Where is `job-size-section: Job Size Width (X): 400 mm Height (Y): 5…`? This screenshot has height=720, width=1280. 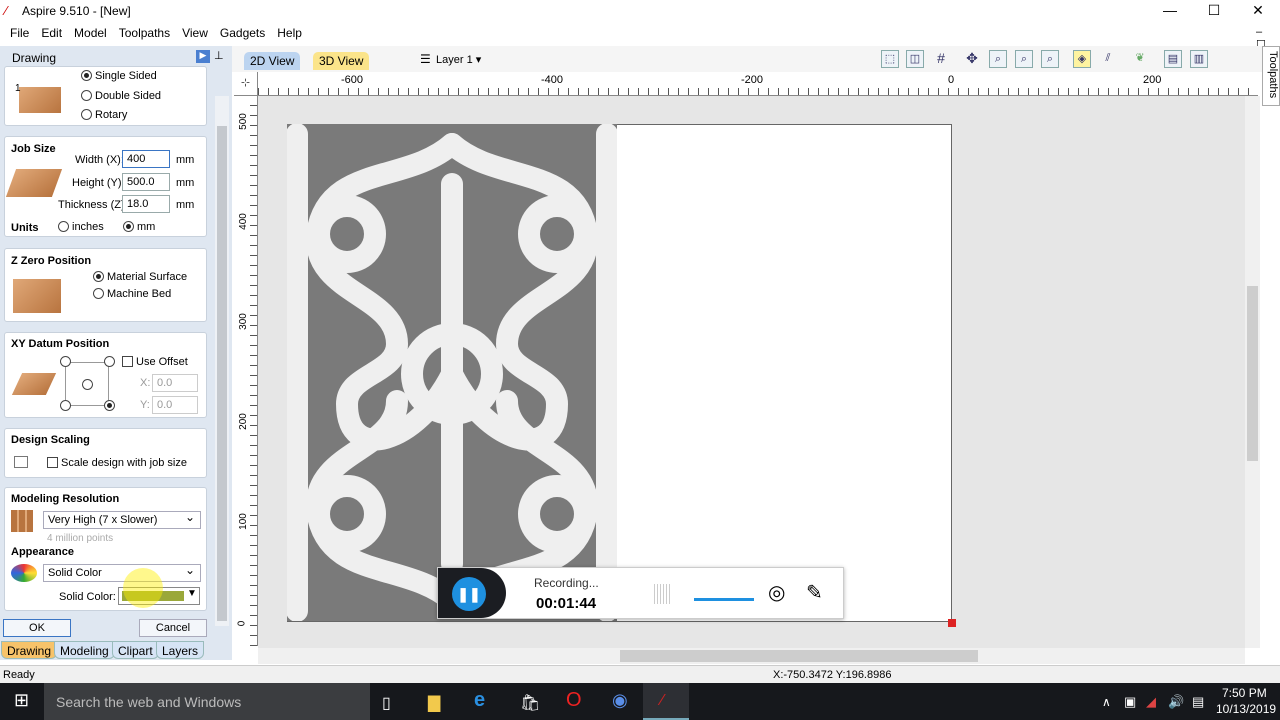 job-size-section: Job Size Width (X): 400 mm Height (Y): 5… is located at coordinates (105, 186).